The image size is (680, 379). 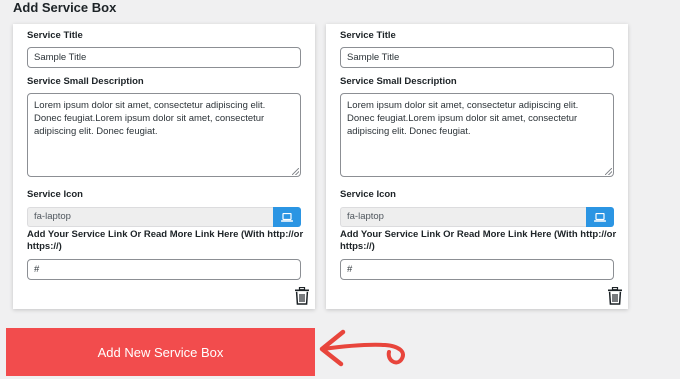 I want to click on section-title: Add Service Box, so click(x=65, y=7).